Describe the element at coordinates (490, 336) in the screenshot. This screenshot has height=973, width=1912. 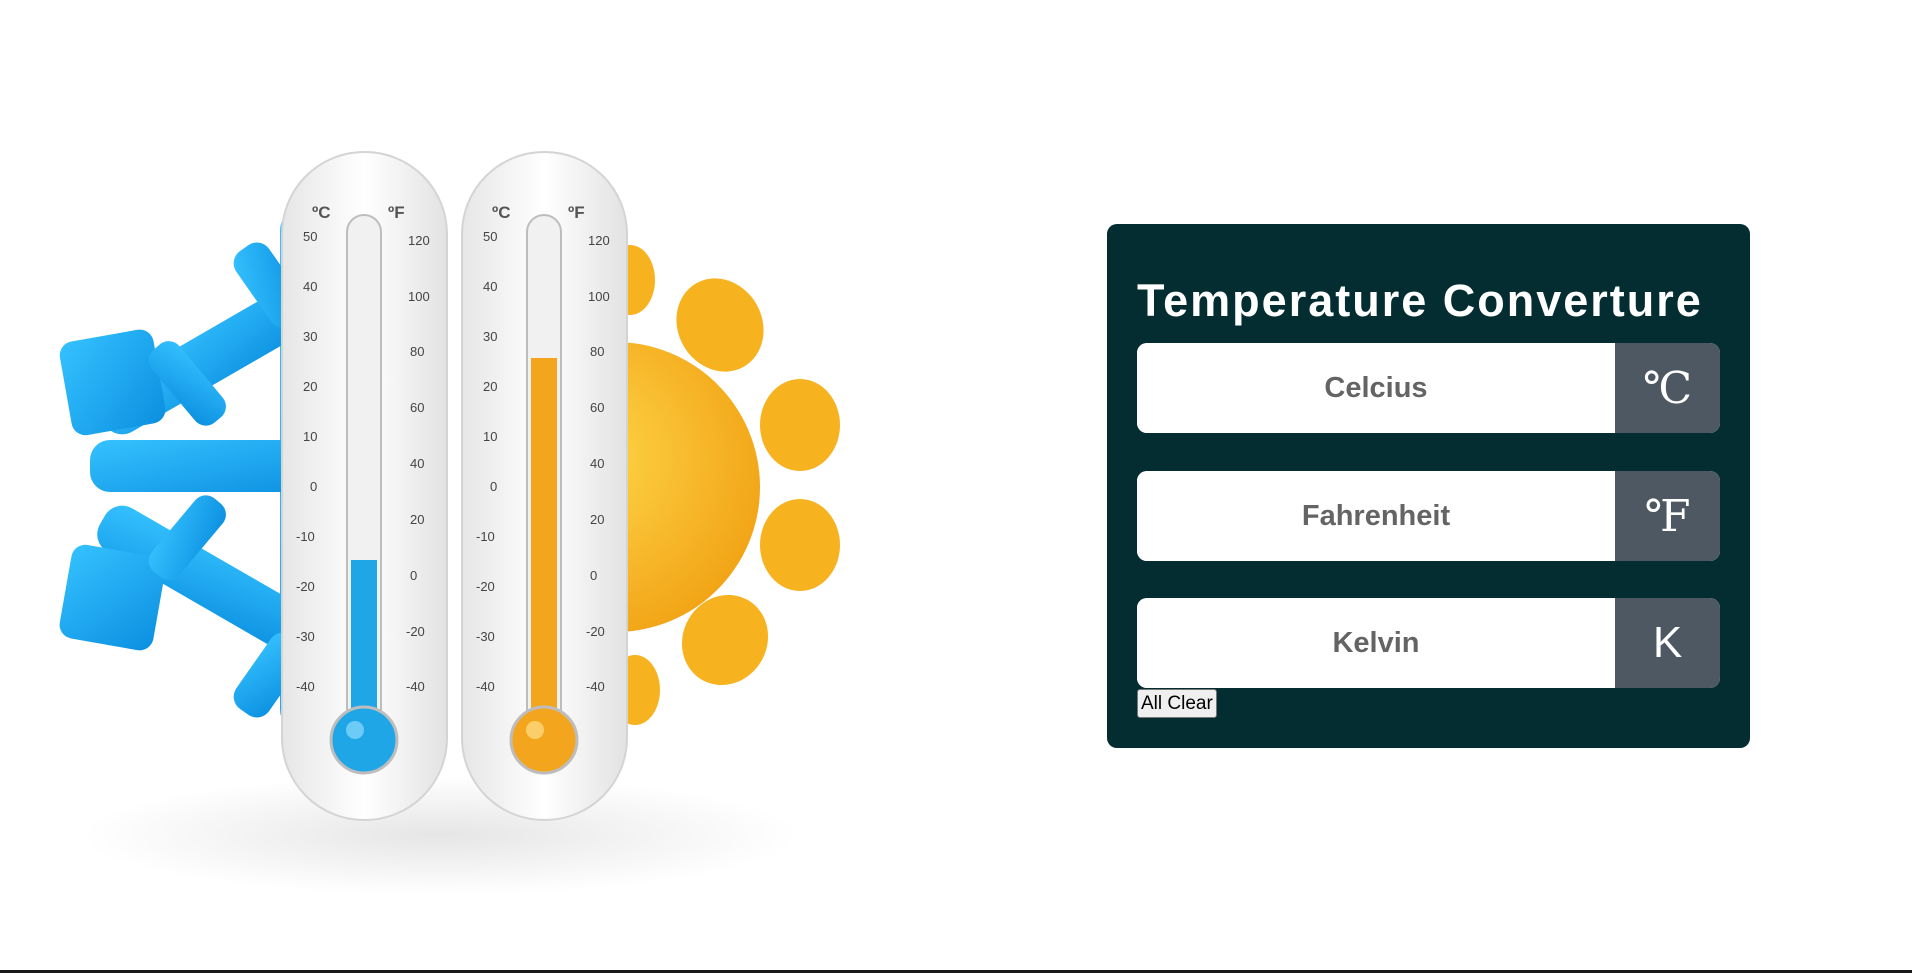
I see `hot-c-tick: 30` at that location.